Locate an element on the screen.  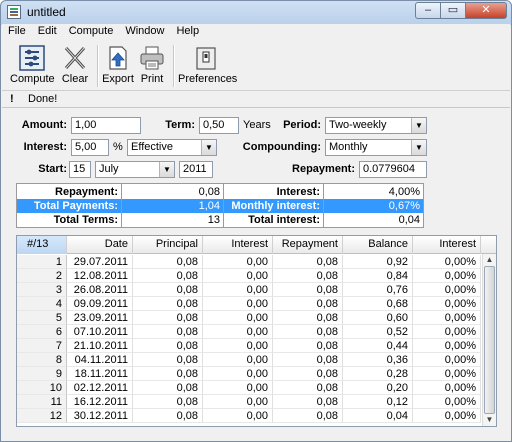
table-row: 5 23.09.2011 0,08 0,00 0,08 0,60 0,00% is located at coordinates (249, 318).